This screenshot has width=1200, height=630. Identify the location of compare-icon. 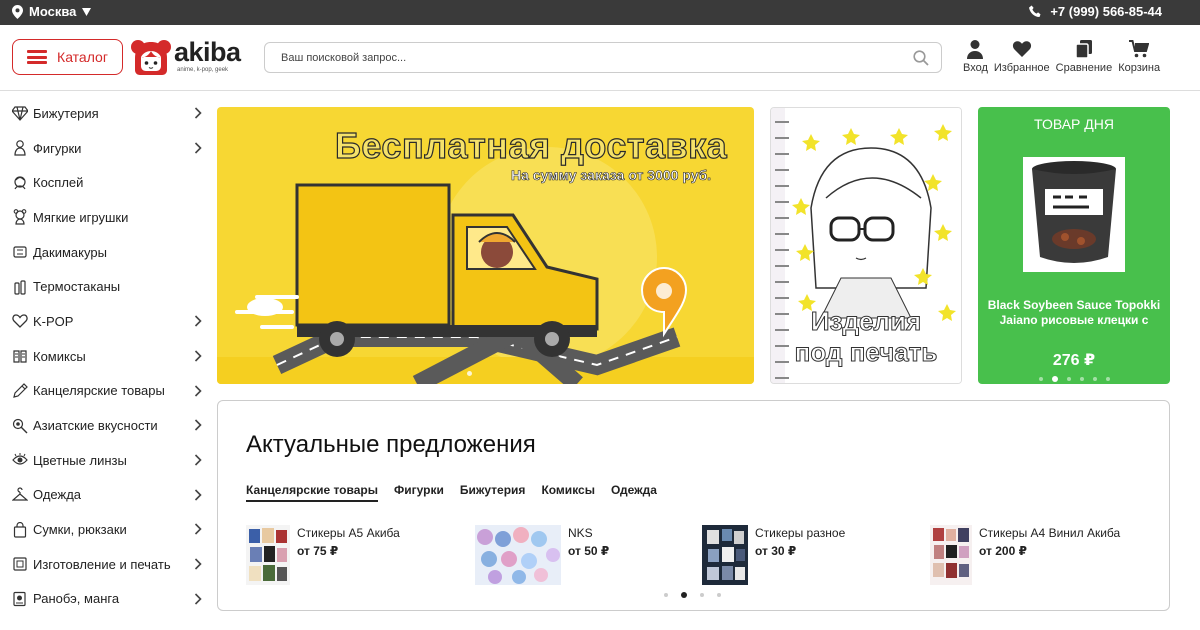
(1083, 49).